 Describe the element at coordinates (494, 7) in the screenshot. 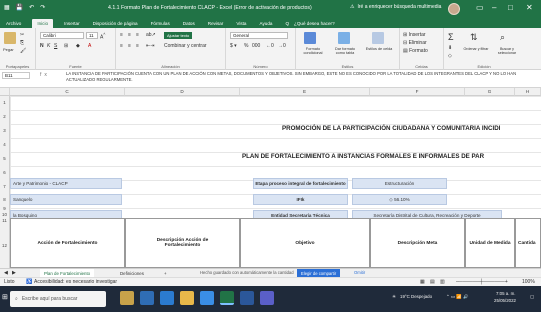

I see `minimize-icon: –` at that location.